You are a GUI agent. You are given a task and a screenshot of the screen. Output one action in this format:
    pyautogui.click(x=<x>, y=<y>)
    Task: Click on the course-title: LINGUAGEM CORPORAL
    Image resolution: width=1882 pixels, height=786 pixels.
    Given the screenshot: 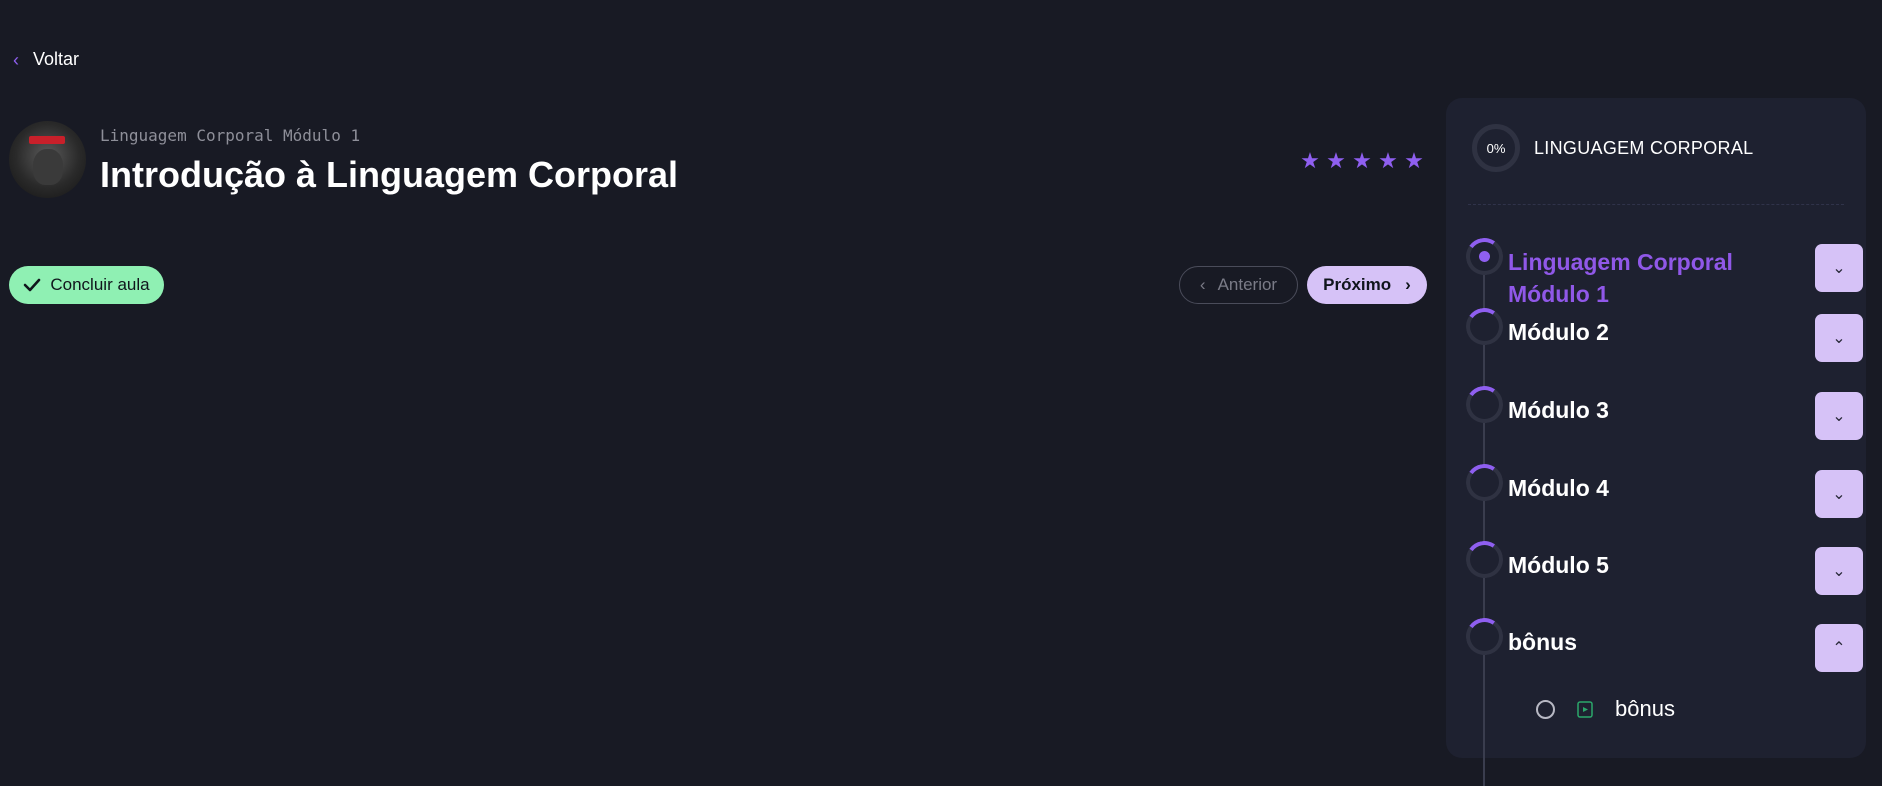 What is the action you would take?
    pyautogui.click(x=1644, y=147)
    